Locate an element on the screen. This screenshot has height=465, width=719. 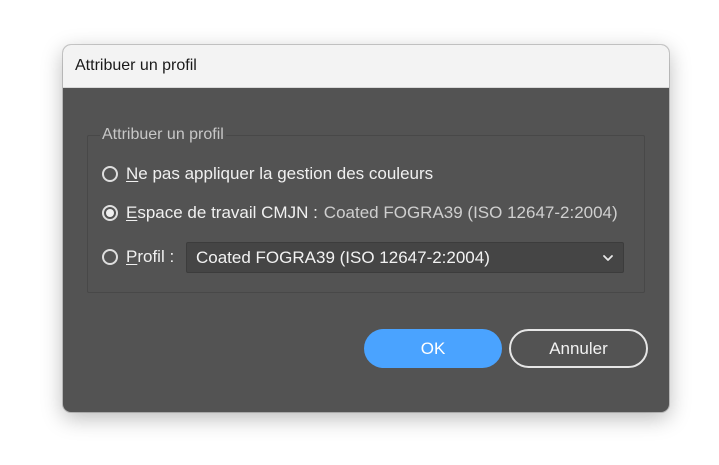
profile-select: Coated FOGRA39 (ISO 12647-2:2004) is located at coordinates (405, 257).